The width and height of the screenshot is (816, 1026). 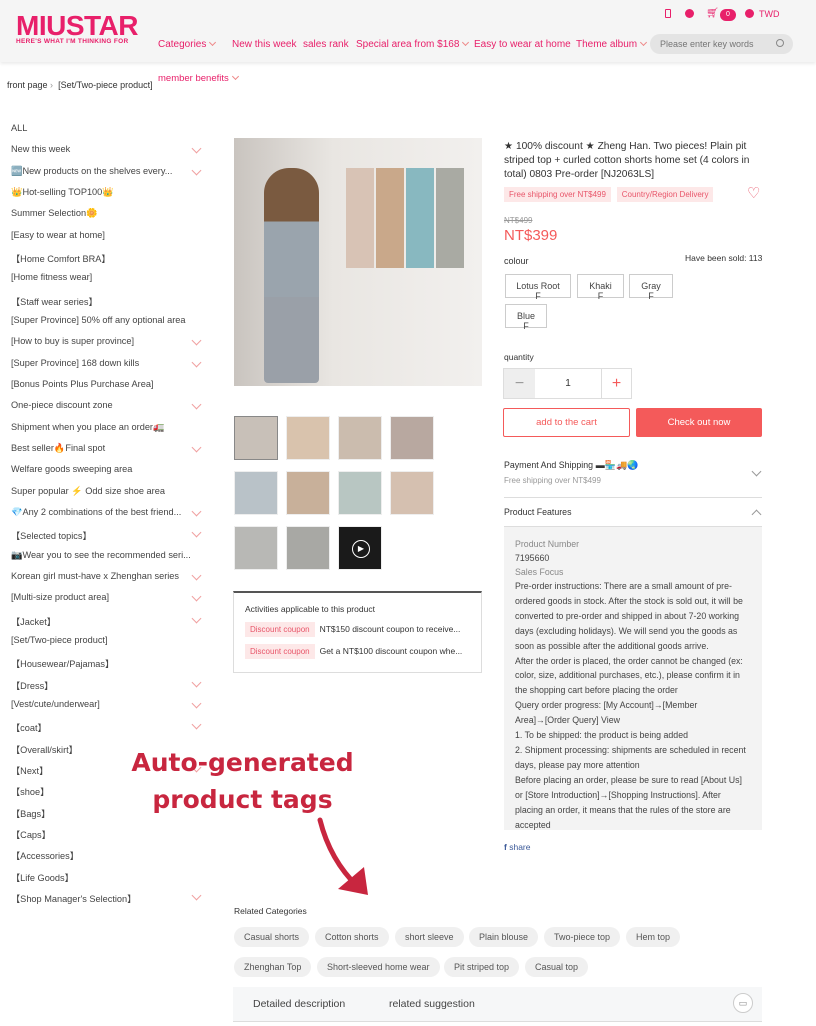 What do you see at coordinates (187, 44) in the screenshot?
I see `nav-item: Categories` at bounding box center [187, 44].